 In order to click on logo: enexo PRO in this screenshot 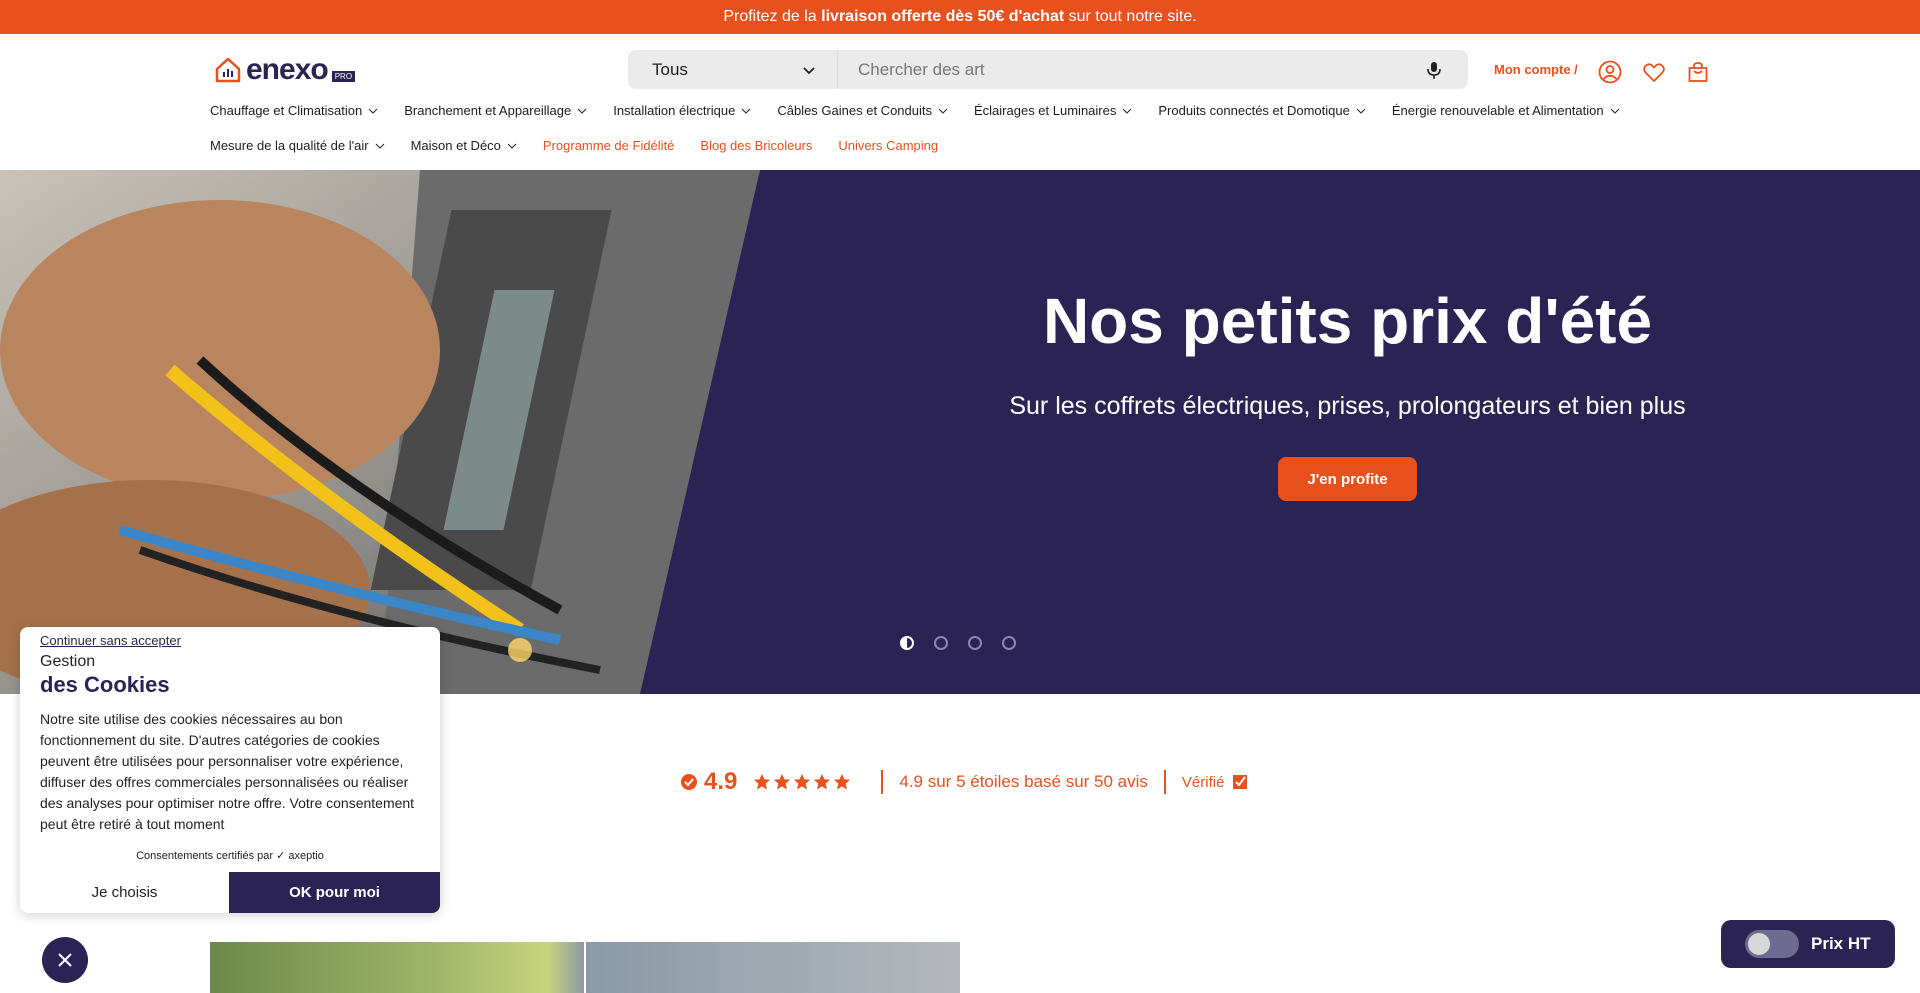, I will do `click(285, 69)`.